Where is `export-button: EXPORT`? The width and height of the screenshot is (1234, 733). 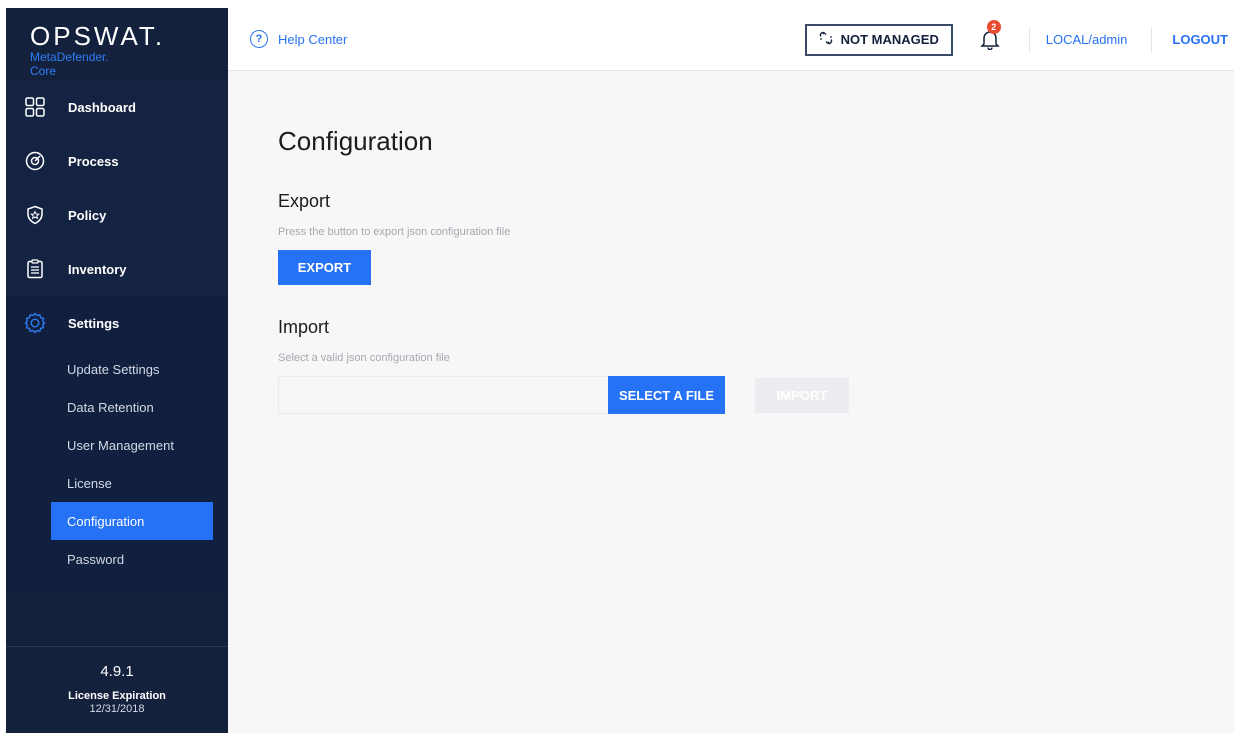 export-button: EXPORT is located at coordinates (324, 267).